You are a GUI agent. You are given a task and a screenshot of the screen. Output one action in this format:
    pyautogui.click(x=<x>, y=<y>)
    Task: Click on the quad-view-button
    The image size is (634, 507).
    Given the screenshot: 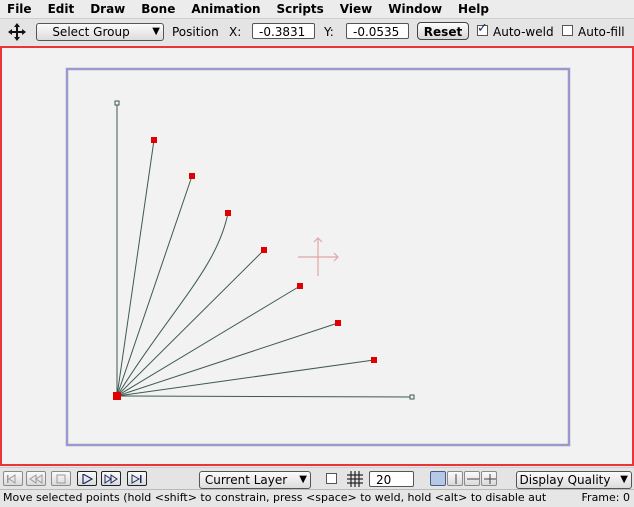 What is the action you would take?
    pyautogui.click(x=489, y=478)
    